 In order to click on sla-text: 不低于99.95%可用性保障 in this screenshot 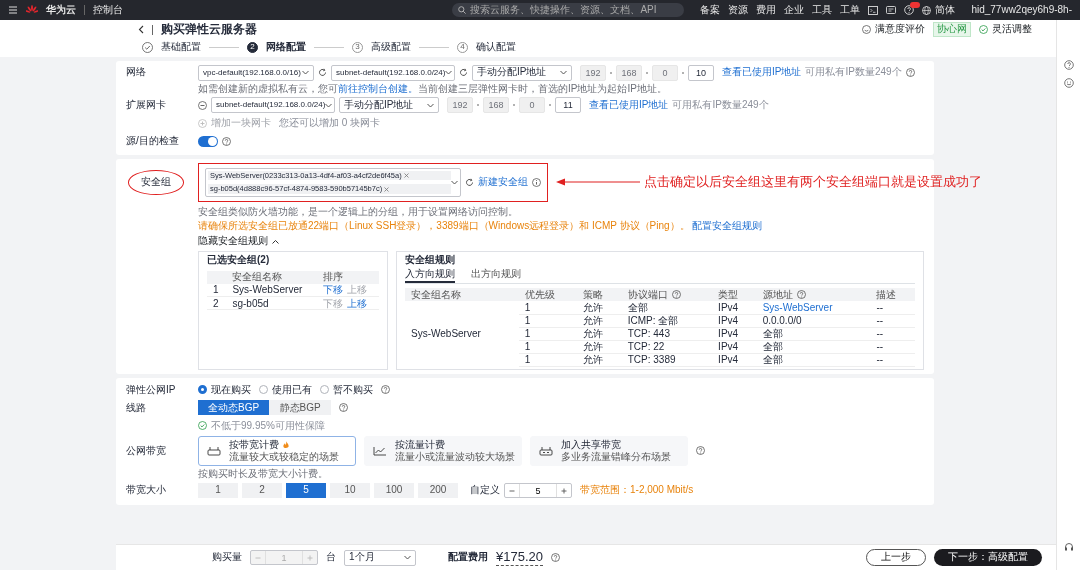, I will do `click(268, 425)`.